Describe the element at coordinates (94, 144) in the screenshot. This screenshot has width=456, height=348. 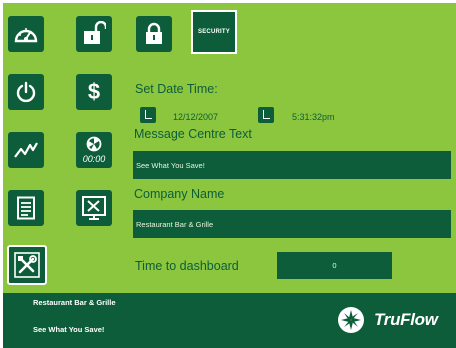
I see `clock-icon` at that location.